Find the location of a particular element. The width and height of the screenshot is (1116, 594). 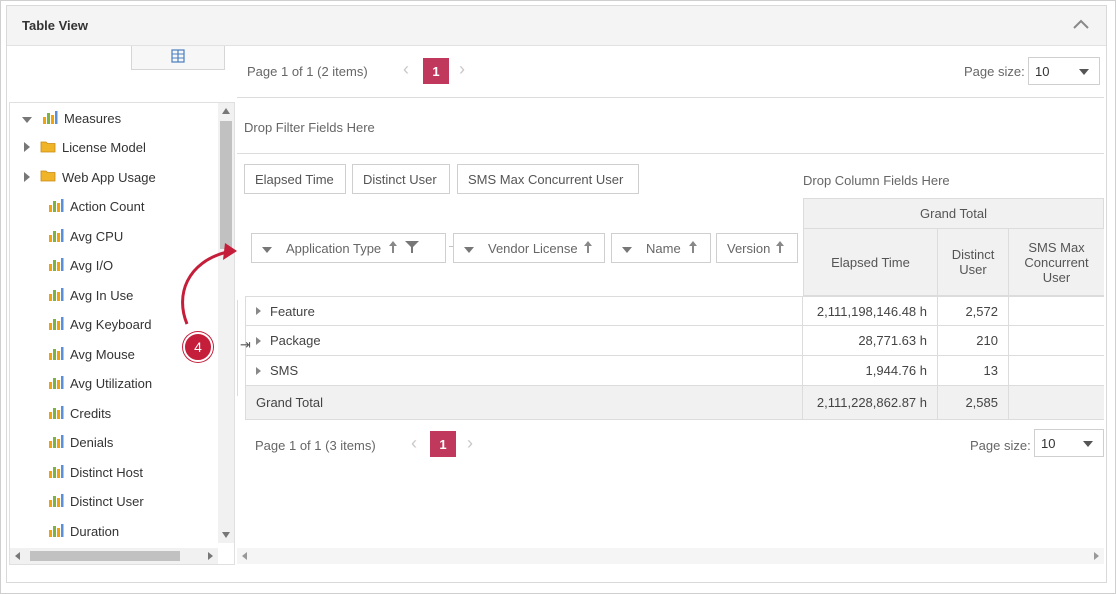

main-horizontal-scrollbar is located at coordinates (670, 556).